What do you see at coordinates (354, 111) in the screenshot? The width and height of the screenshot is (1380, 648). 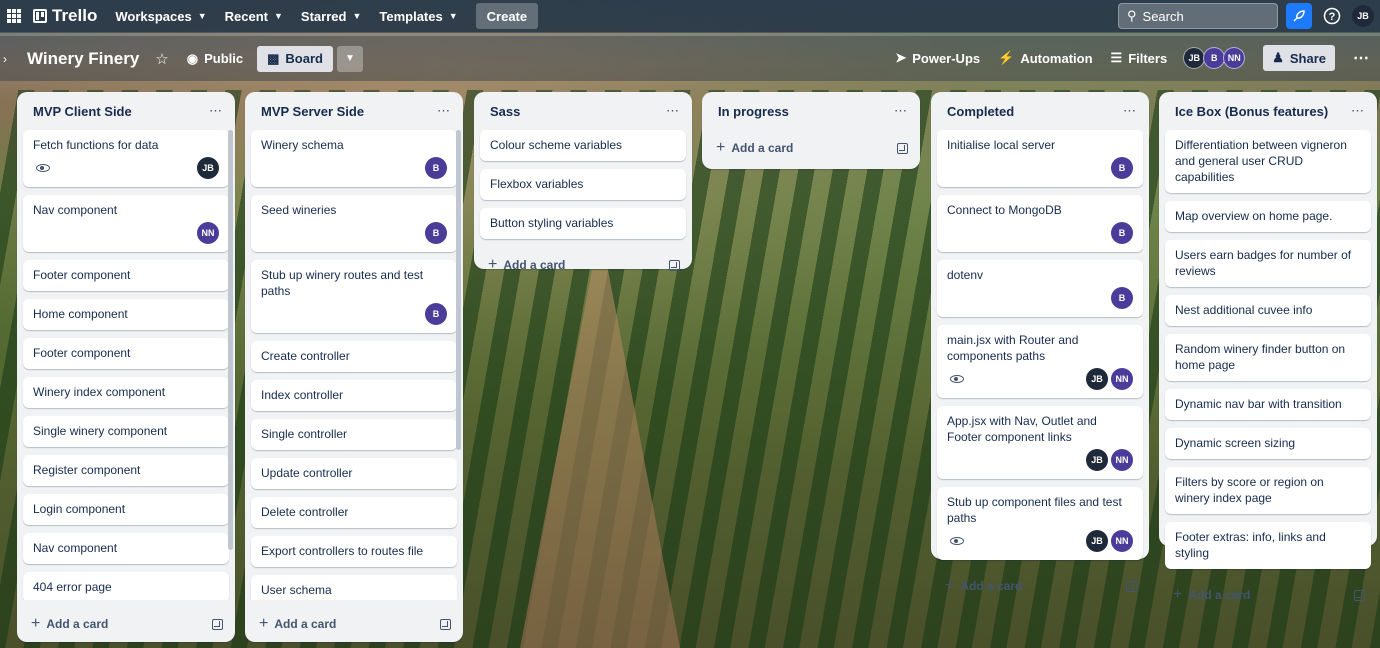 I see `list-header: MVP Server Side ⋯` at bounding box center [354, 111].